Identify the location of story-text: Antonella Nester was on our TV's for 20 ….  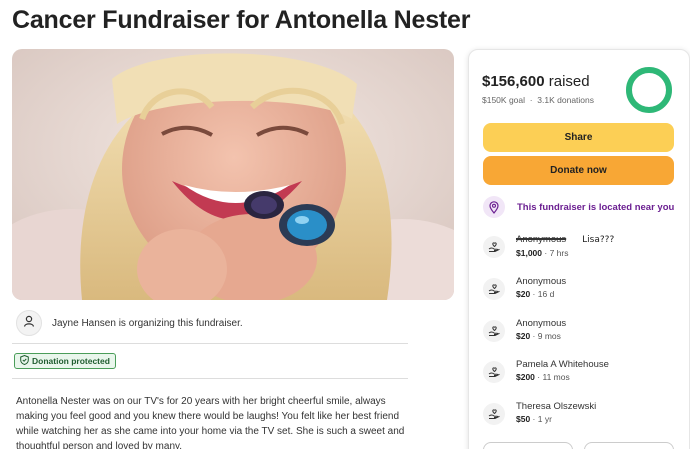
(210, 422).